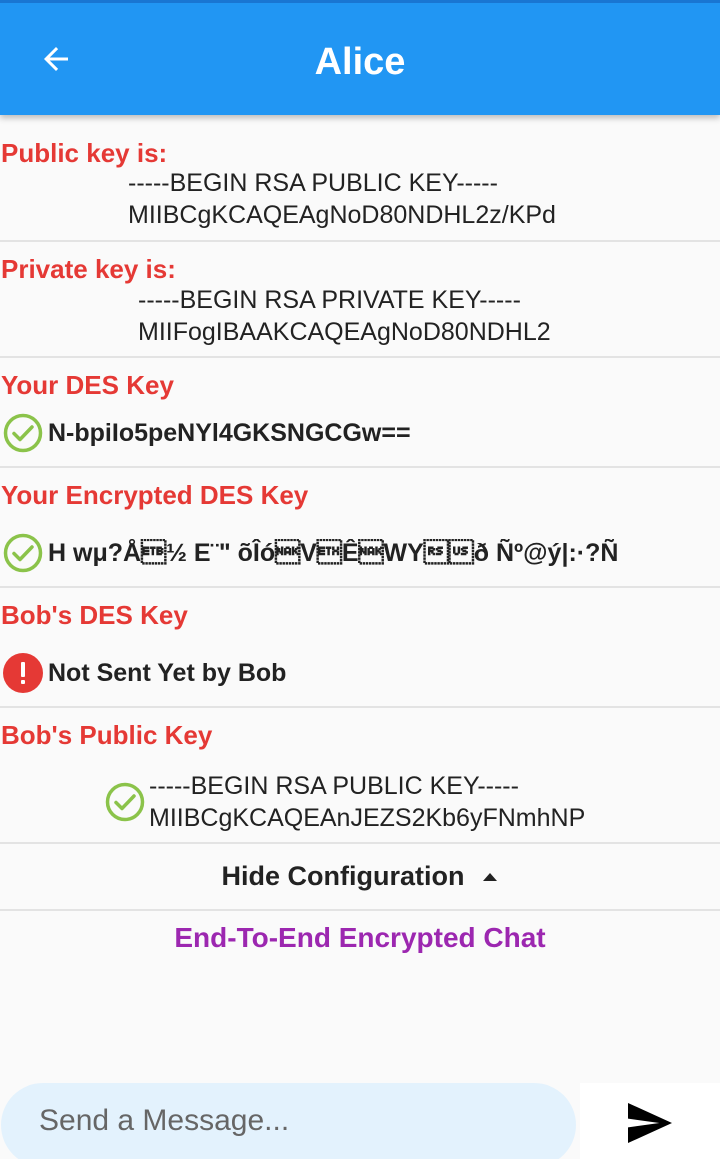 The height and width of the screenshot is (1159, 720). I want to click on hide-configuration-button: Hide Configuration, so click(360, 877).